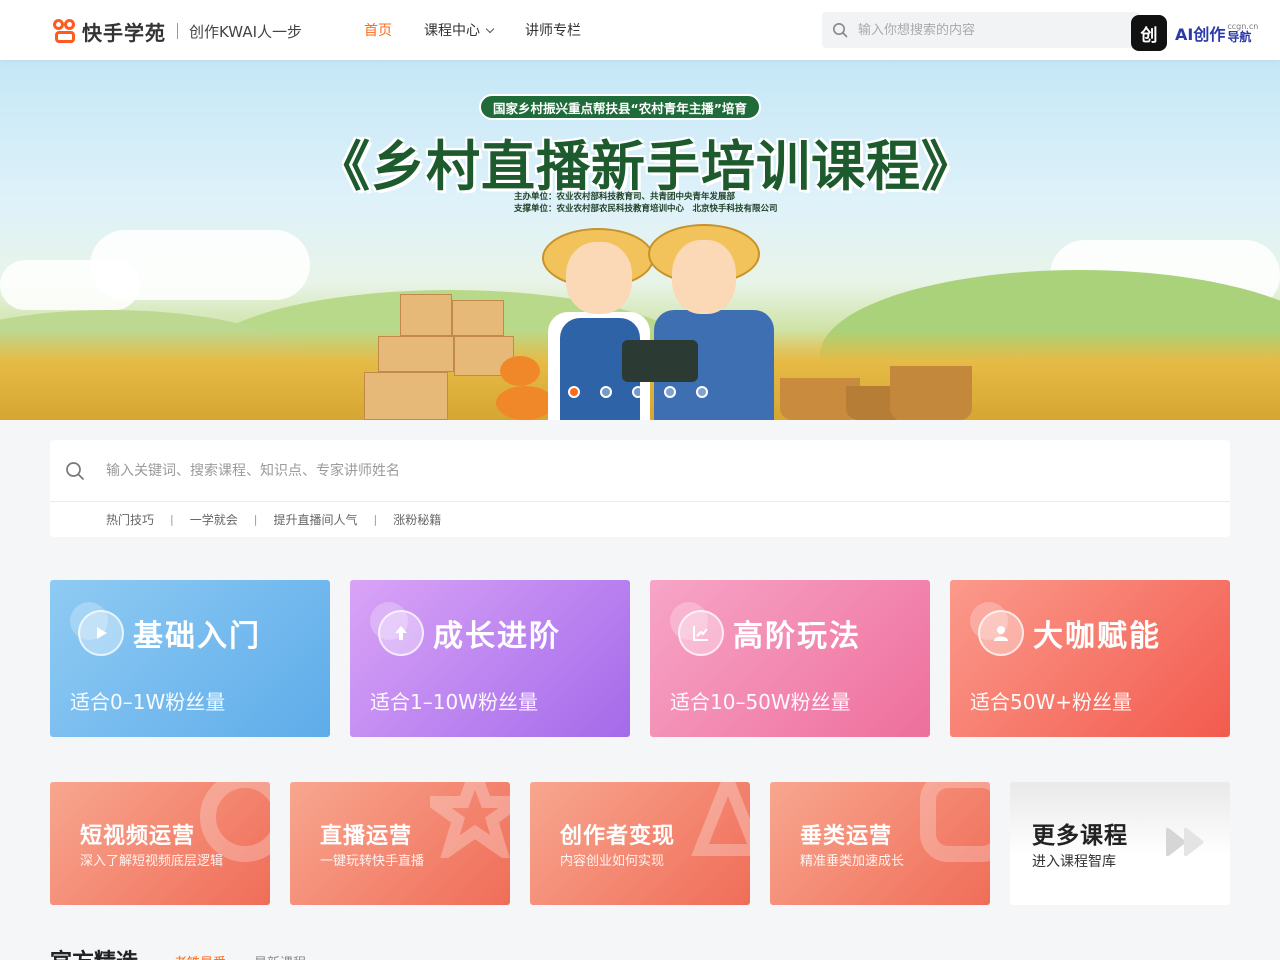  I want to click on main-nav: 首页 课程中心 讲师专栏, so click(488, 30).